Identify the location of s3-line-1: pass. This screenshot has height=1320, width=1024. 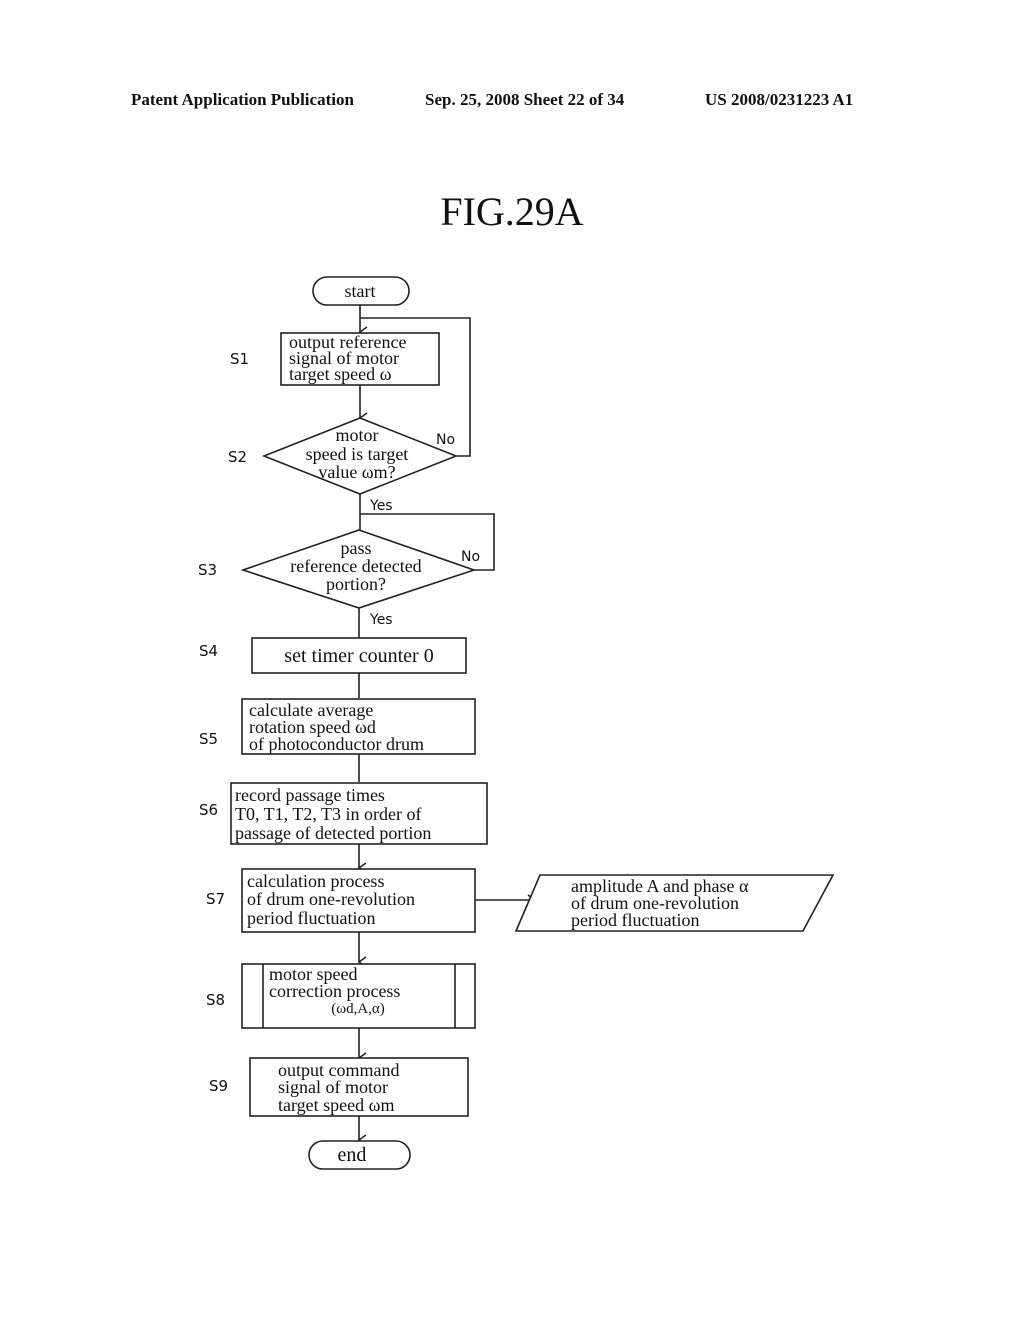
(356, 548).